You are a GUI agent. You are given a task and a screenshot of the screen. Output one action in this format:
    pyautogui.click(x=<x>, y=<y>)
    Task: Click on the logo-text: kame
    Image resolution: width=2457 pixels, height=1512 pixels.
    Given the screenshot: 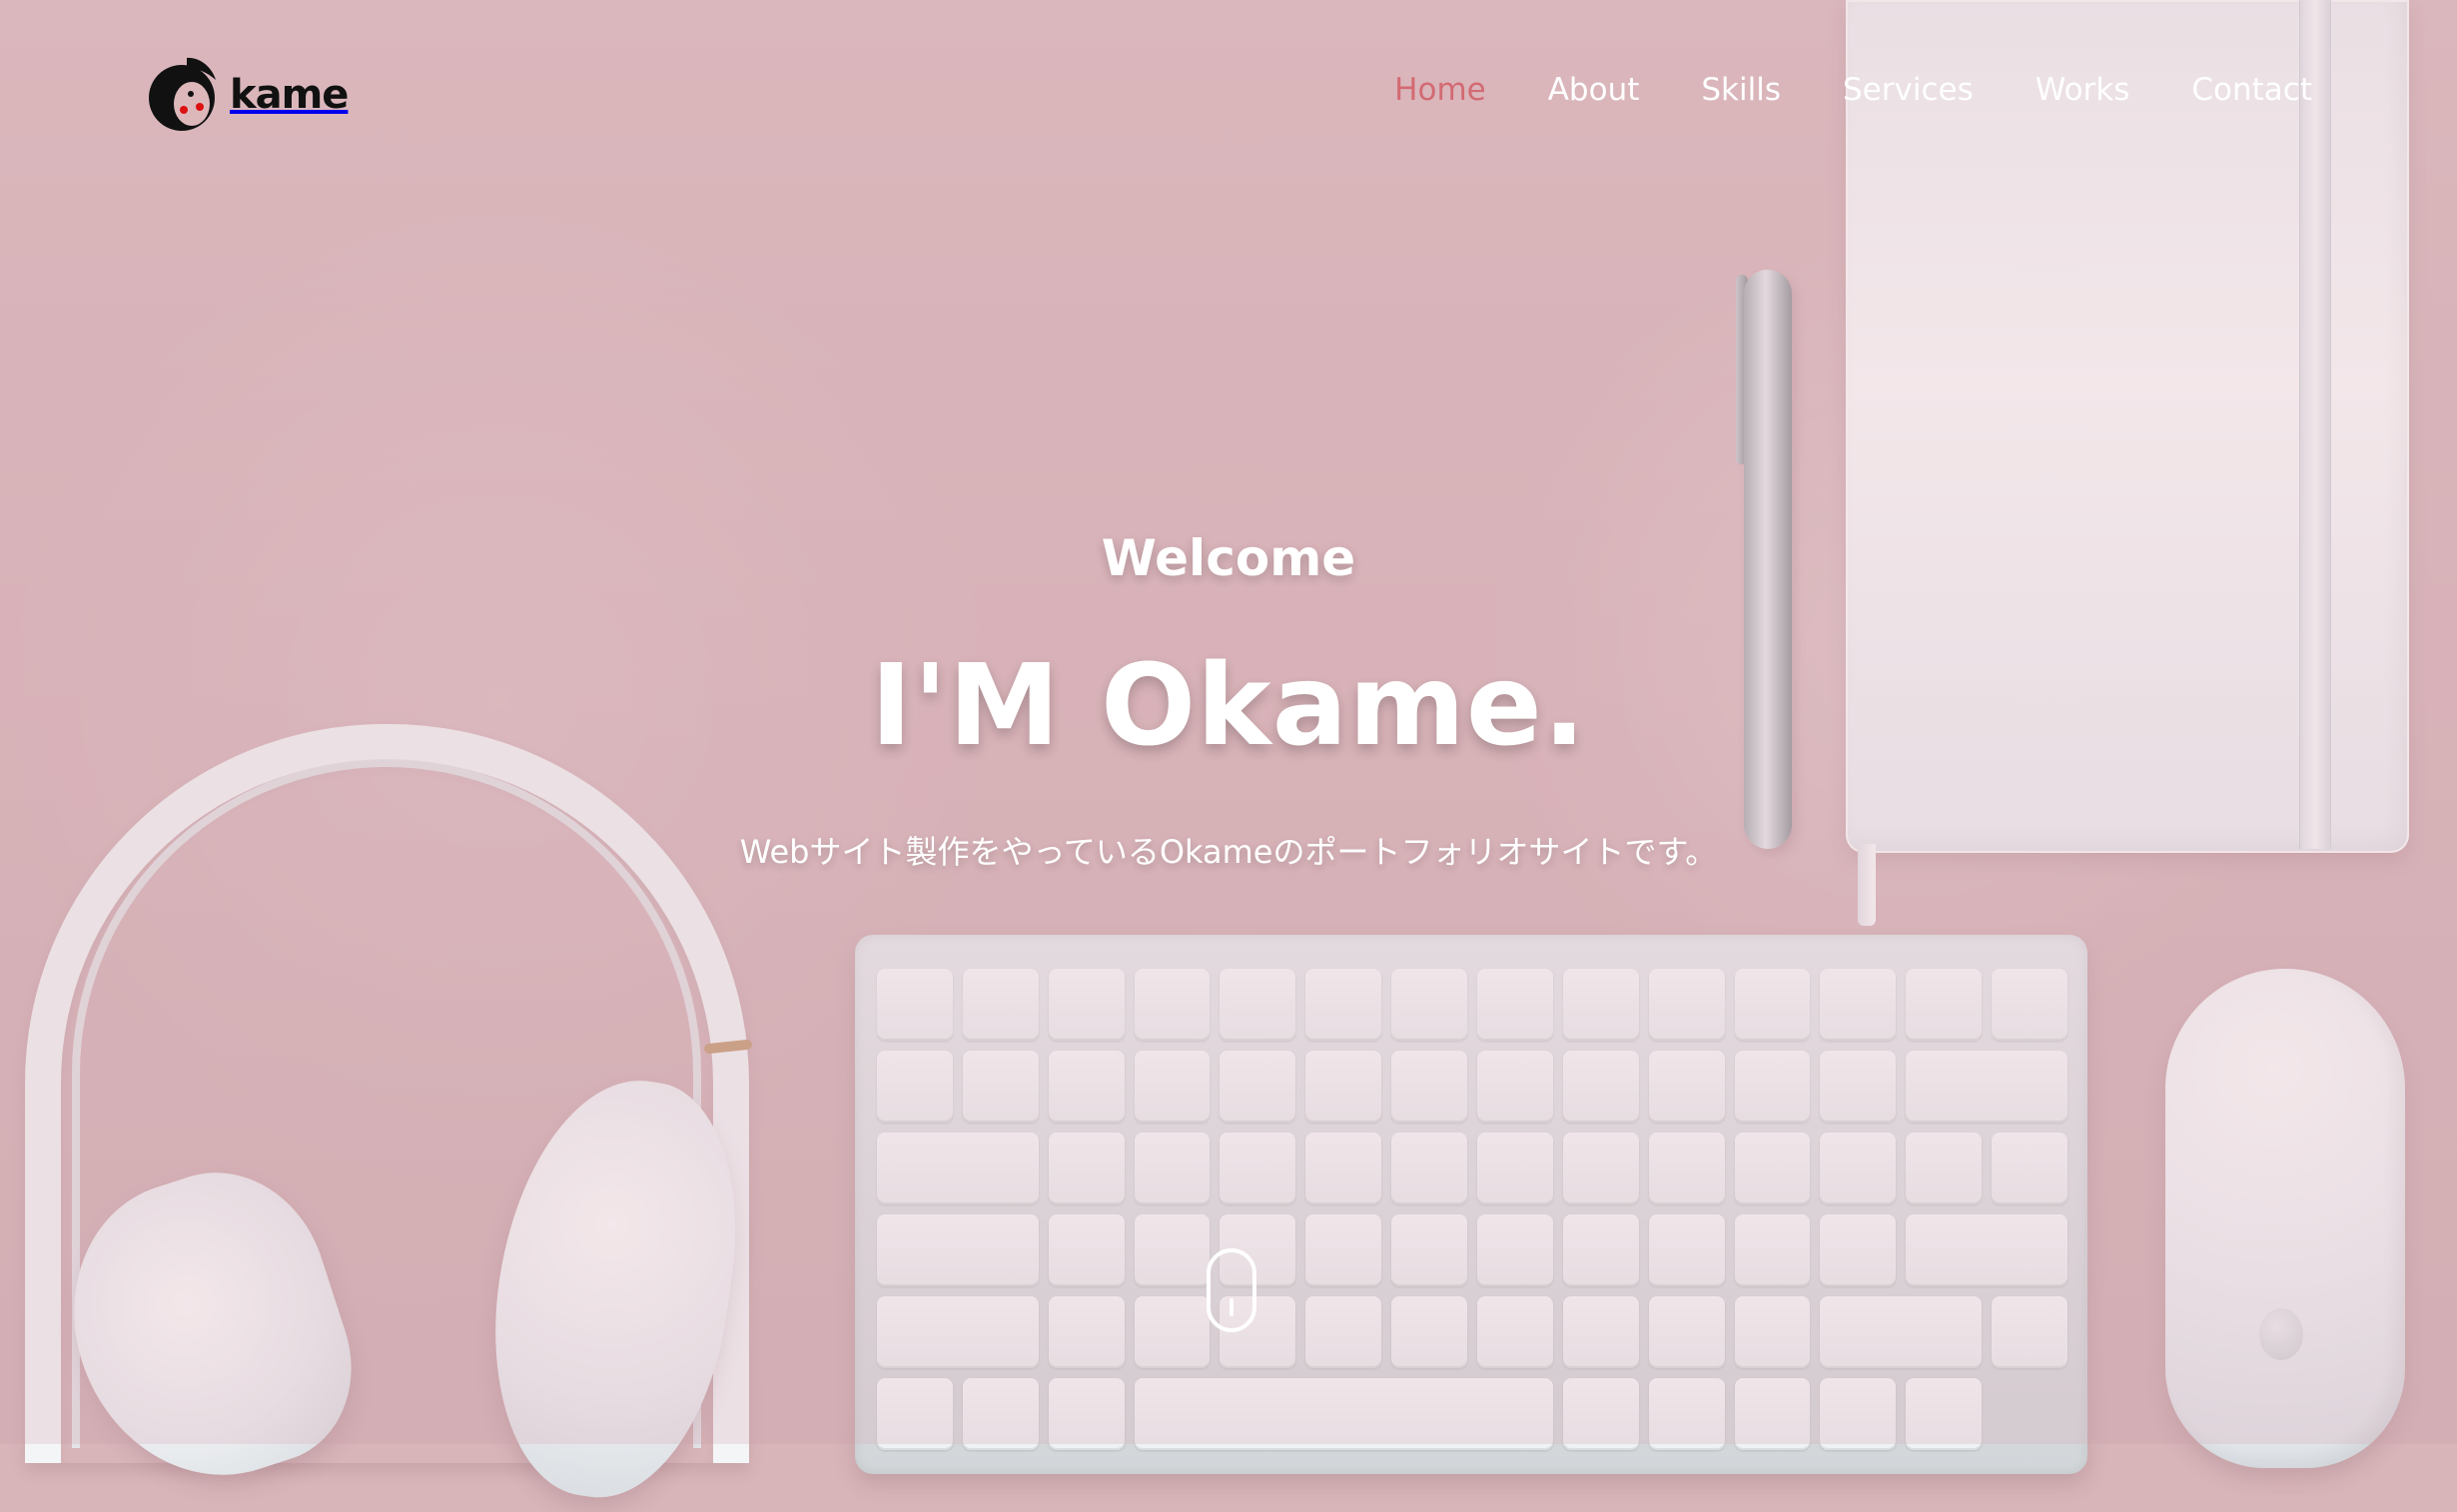 What is the action you would take?
    pyautogui.click(x=289, y=95)
    